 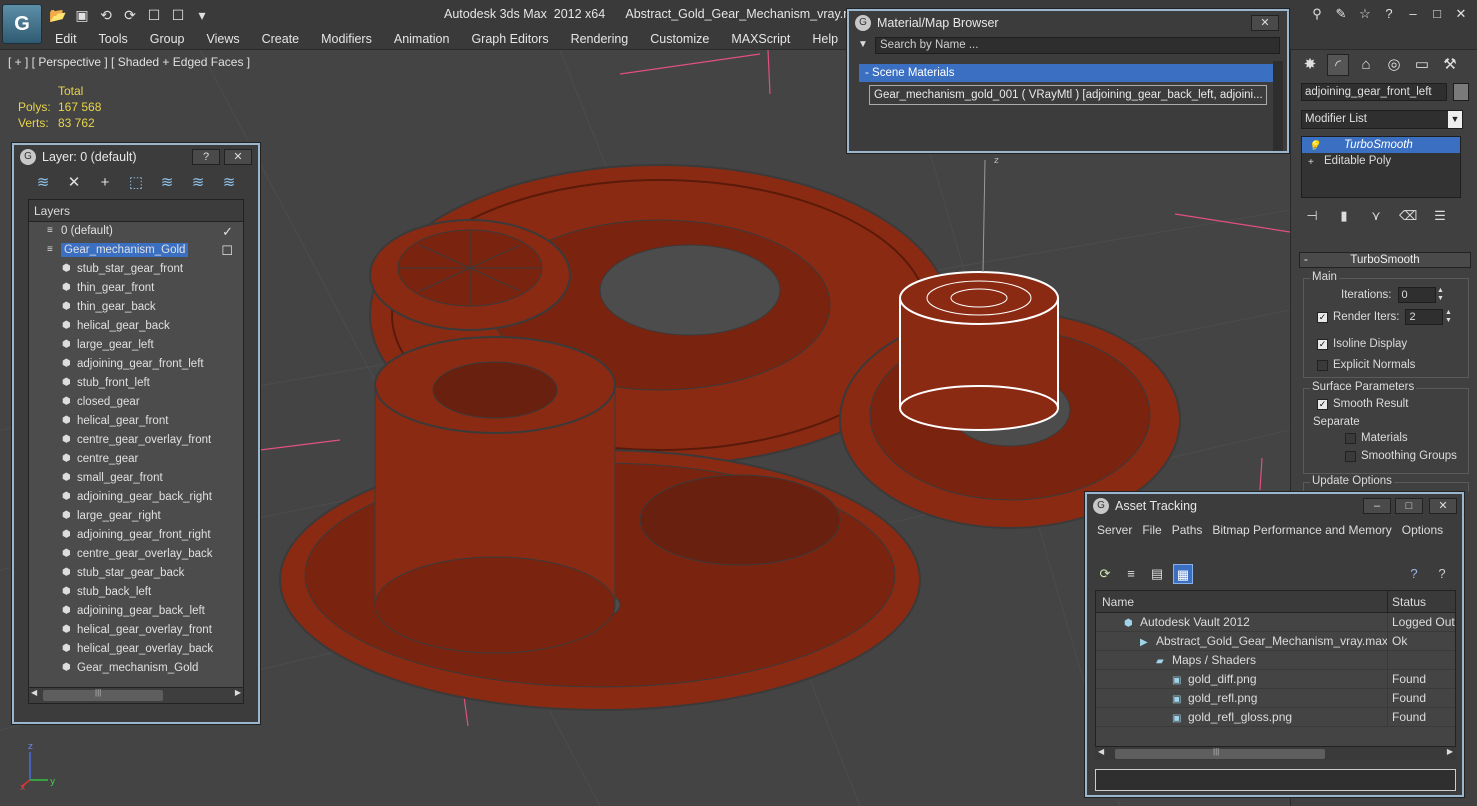 I want to click on layer-object-row: ⬢ large_gear_right, so click(x=136, y=516).